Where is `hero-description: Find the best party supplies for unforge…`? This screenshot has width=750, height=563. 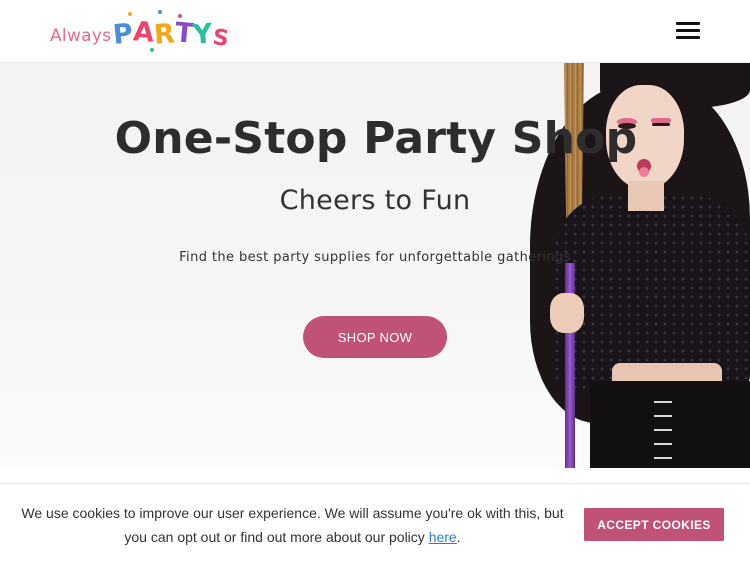
hero-description: Find the best party supplies for unforge… is located at coordinates (375, 257).